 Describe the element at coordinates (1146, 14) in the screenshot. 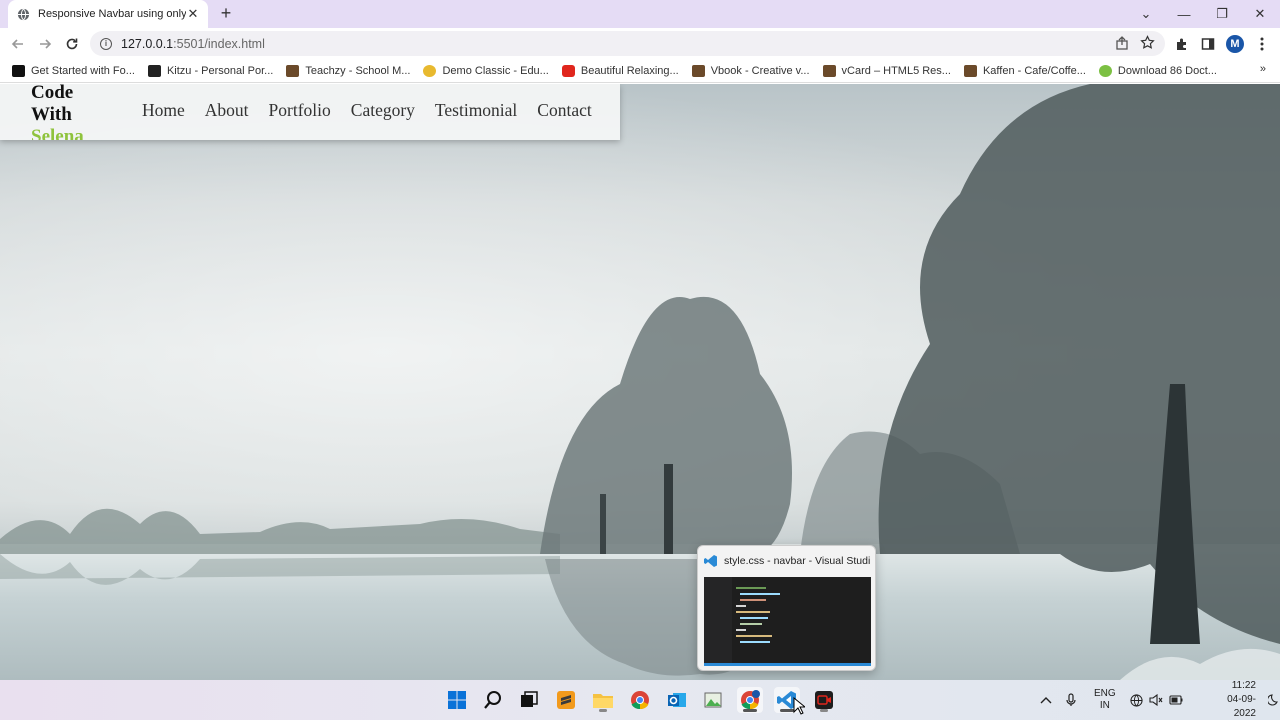

I see `tab-search-icon: ⌄` at that location.